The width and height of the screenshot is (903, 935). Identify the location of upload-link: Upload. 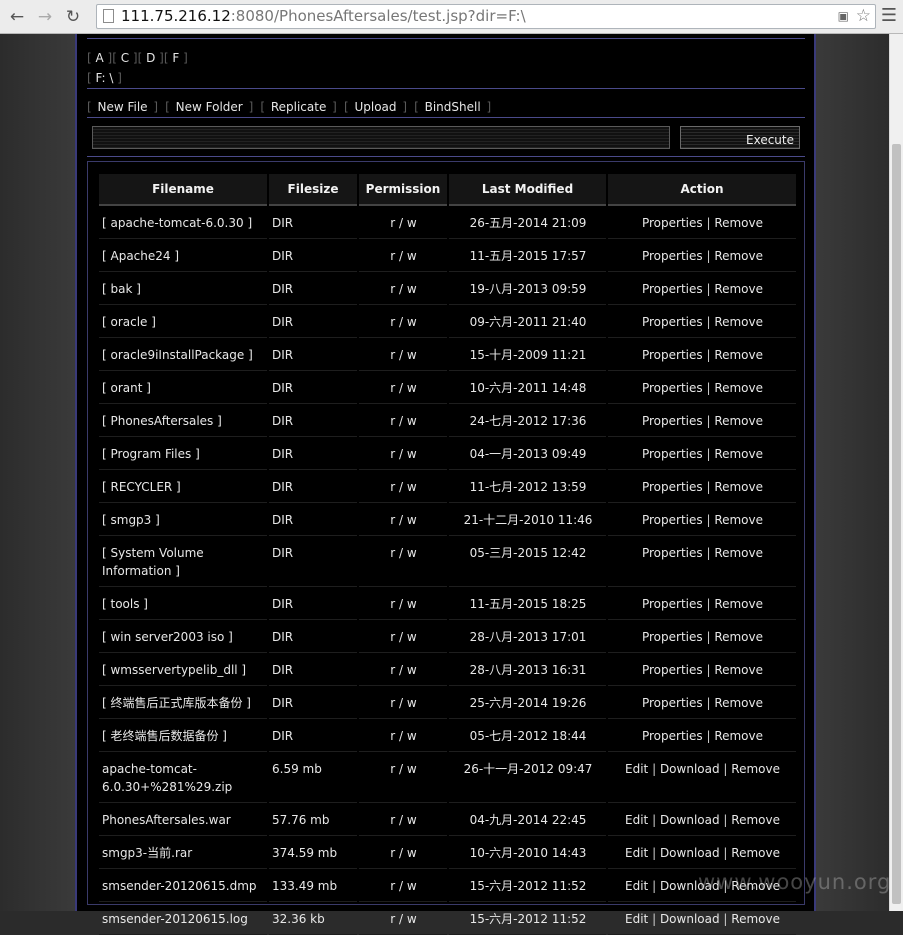
(375, 107).